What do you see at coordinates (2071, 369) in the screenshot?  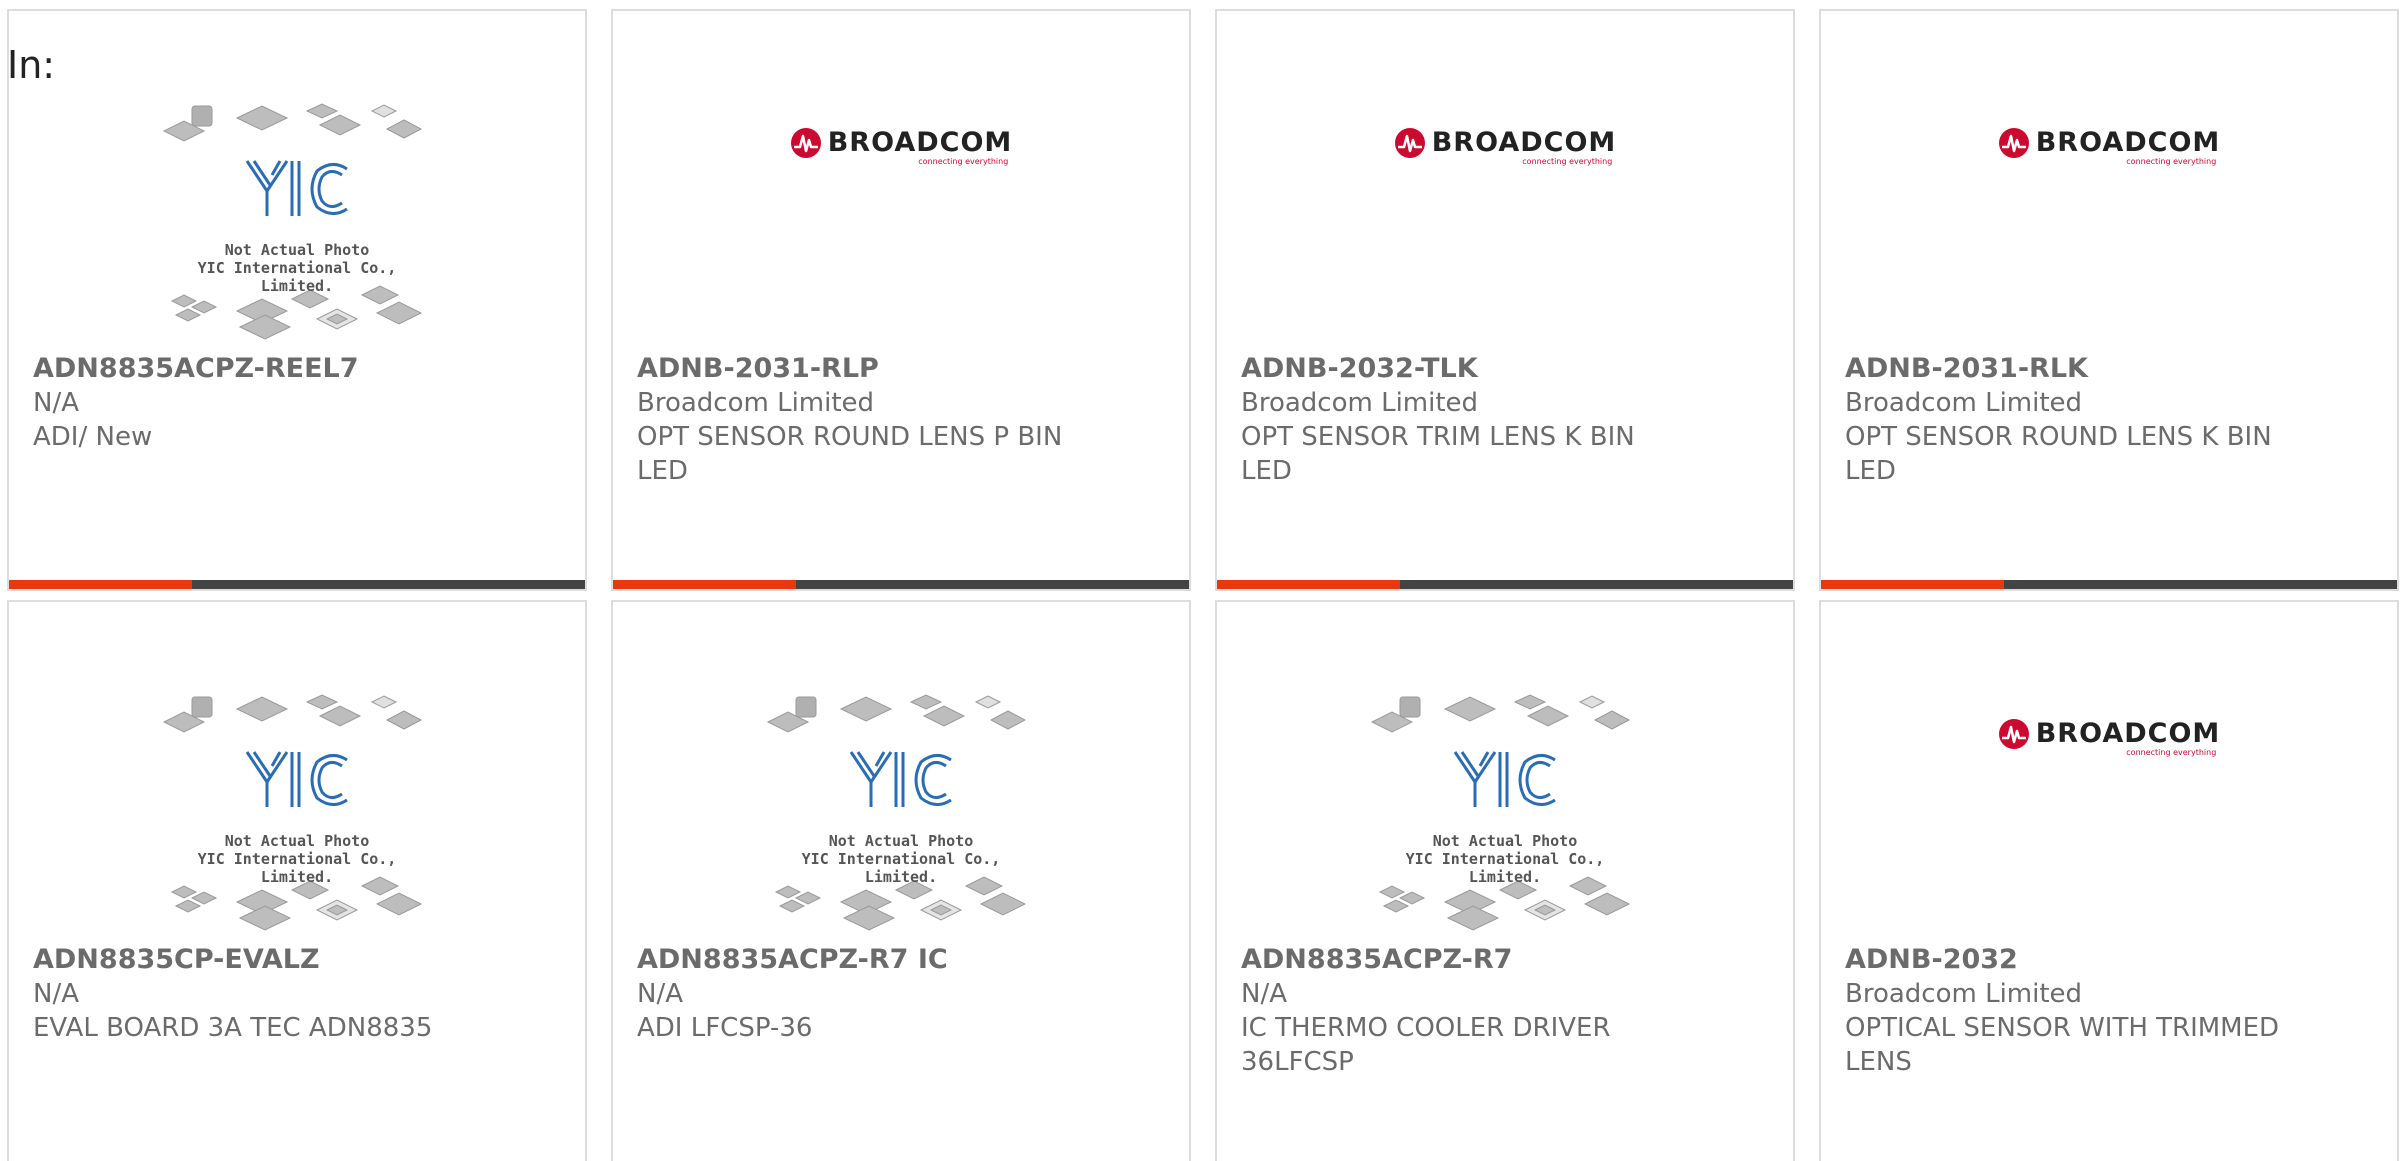 I see `part-number-link: ADNB-2031-RLK` at bounding box center [2071, 369].